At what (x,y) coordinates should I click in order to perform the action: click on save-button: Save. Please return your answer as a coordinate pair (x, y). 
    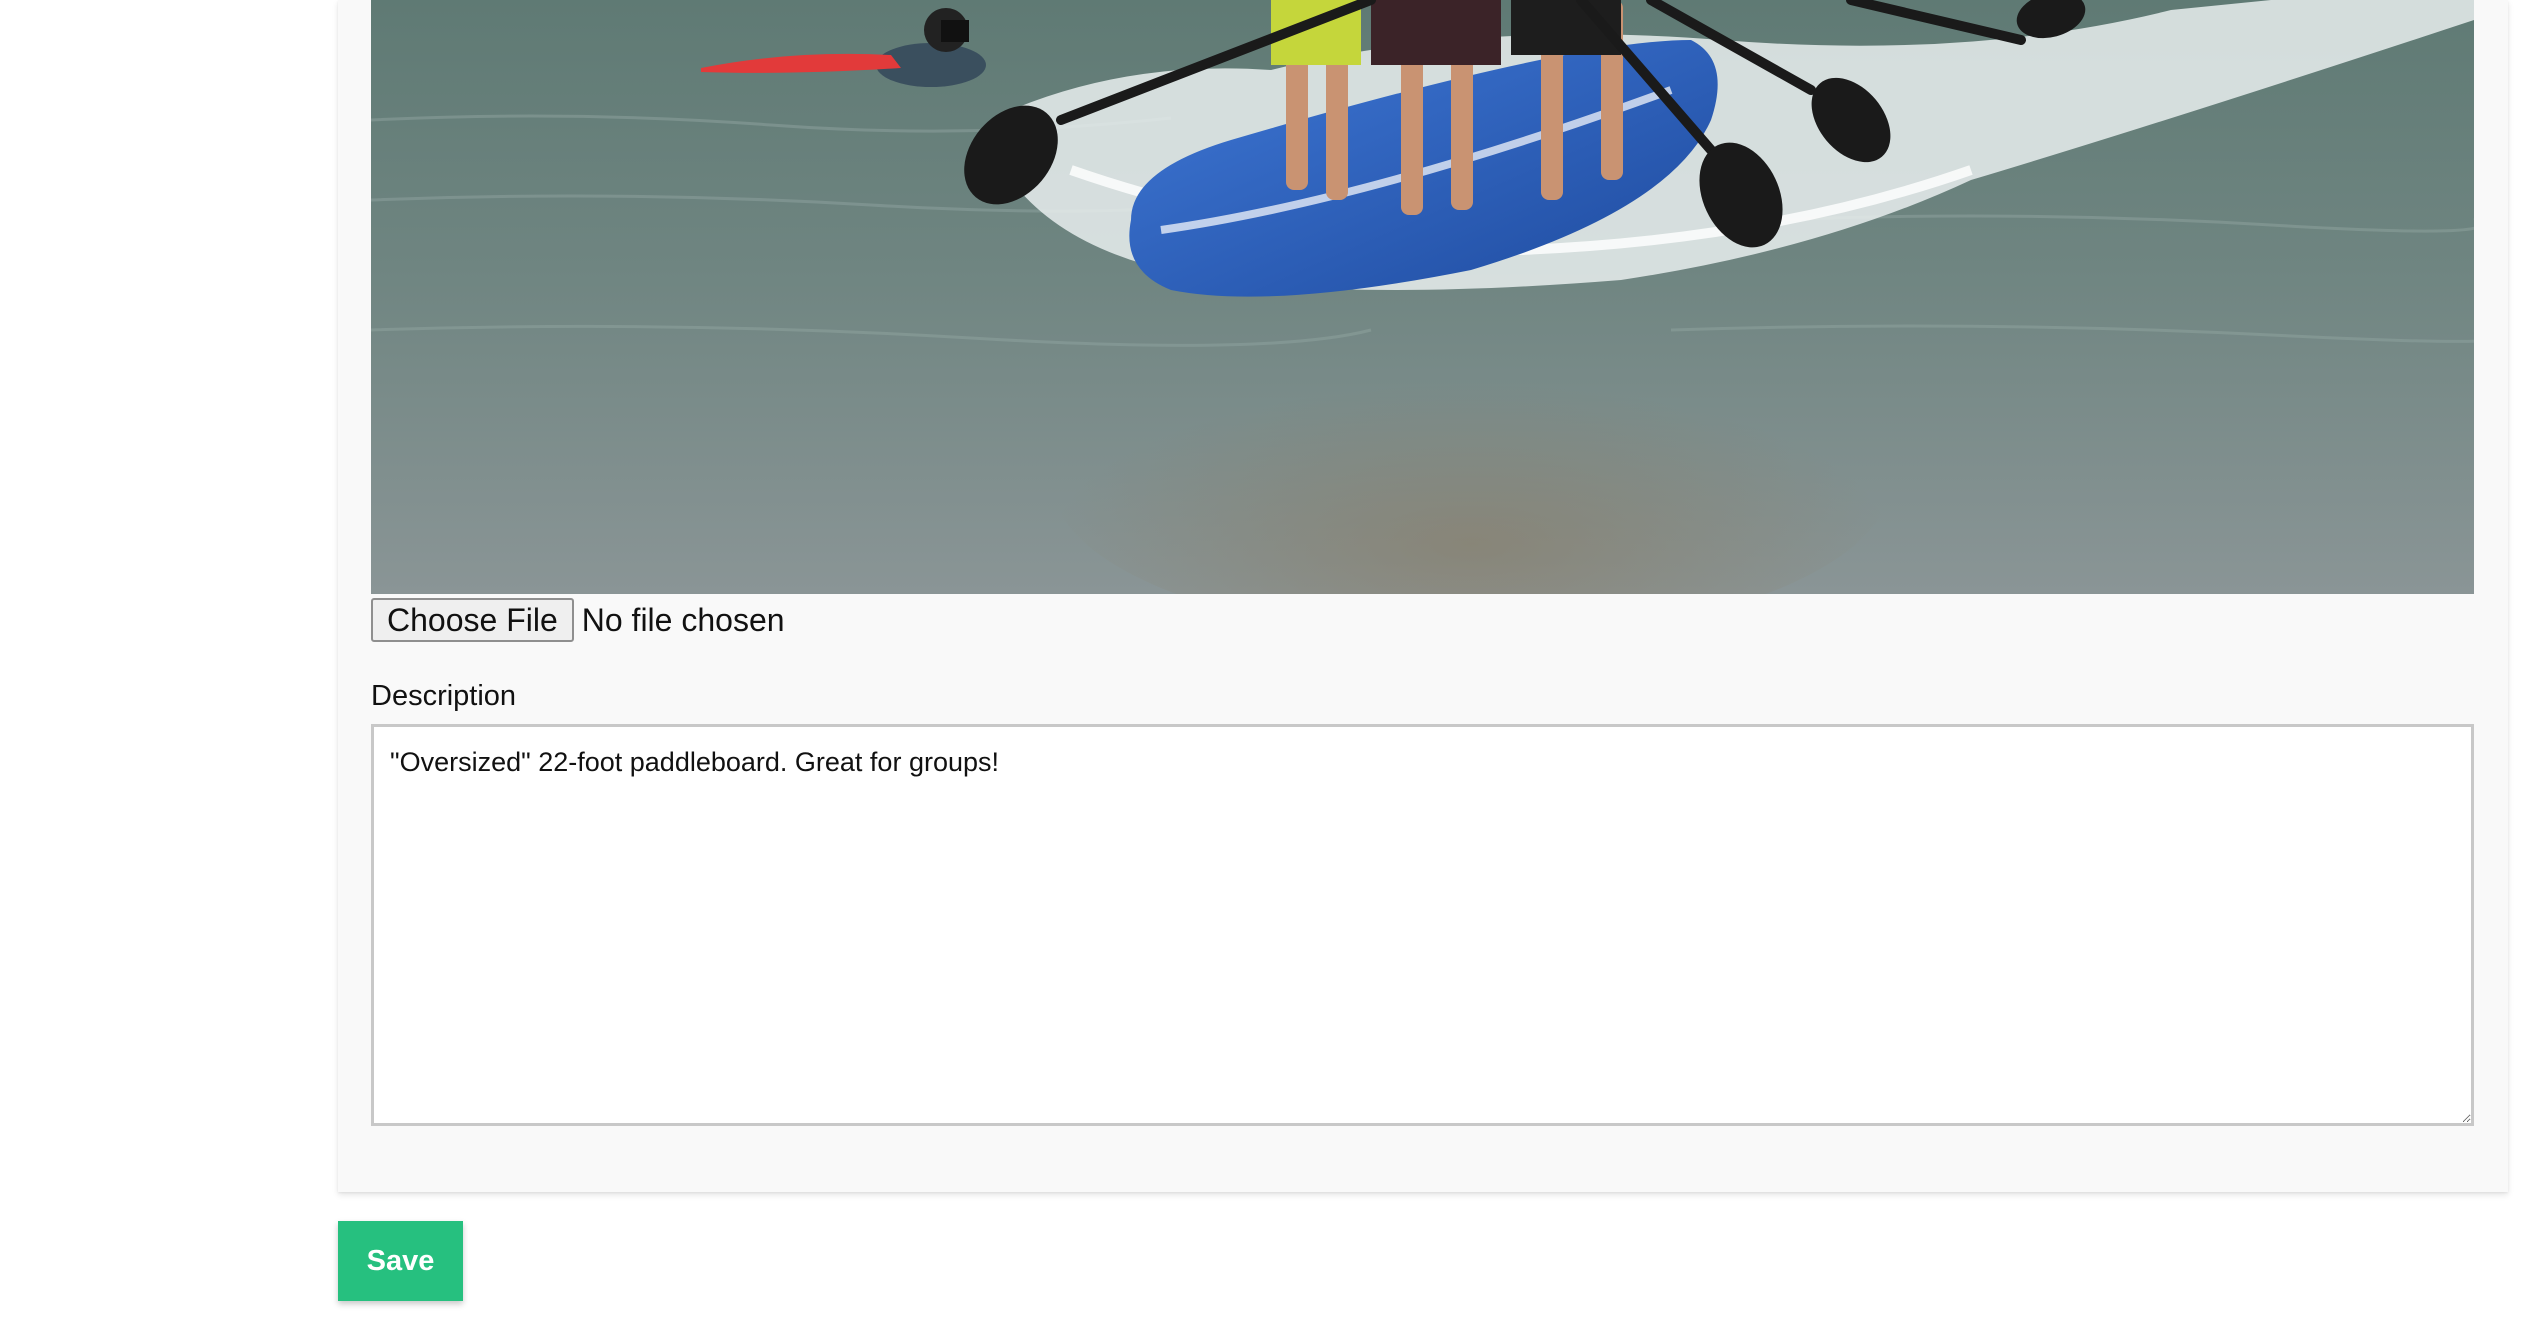
    Looking at the image, I should click on (400, 1261).